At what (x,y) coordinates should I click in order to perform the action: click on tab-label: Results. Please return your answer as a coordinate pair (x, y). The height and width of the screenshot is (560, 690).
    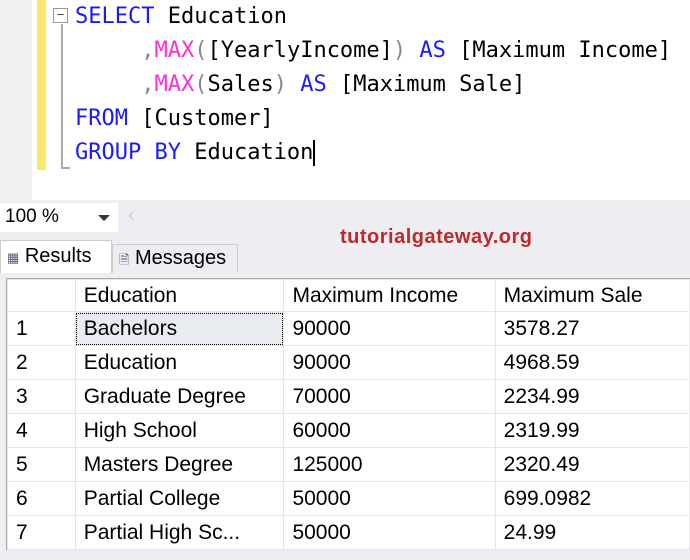
    Looking at the image, I should click on (58, 256).